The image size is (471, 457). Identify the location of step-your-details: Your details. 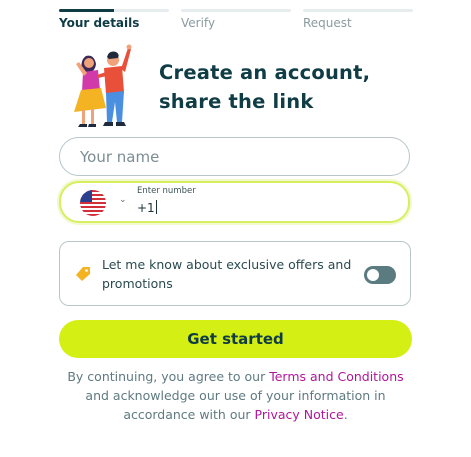
(114, 19).